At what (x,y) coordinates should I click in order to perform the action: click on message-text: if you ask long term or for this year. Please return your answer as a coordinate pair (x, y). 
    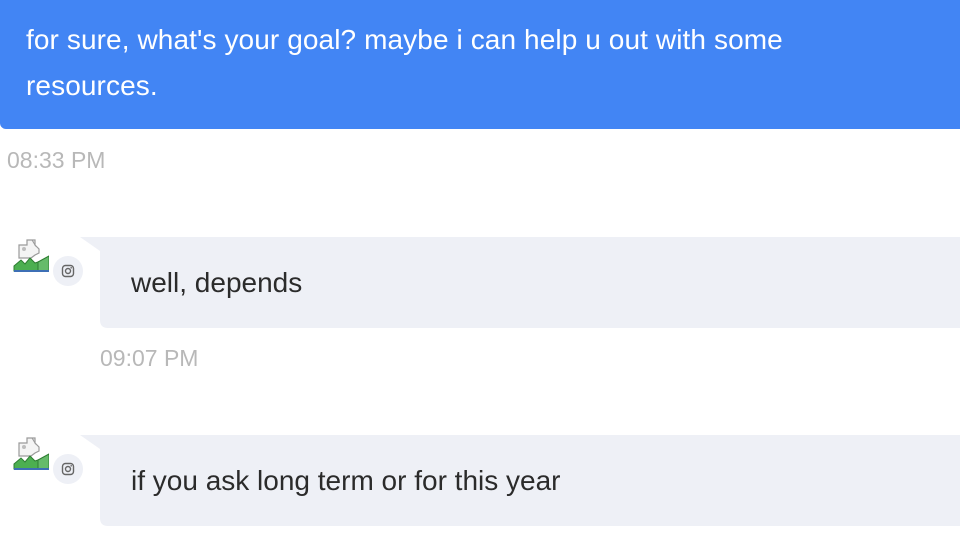
    Looking at the image, I should click on (346, 480).